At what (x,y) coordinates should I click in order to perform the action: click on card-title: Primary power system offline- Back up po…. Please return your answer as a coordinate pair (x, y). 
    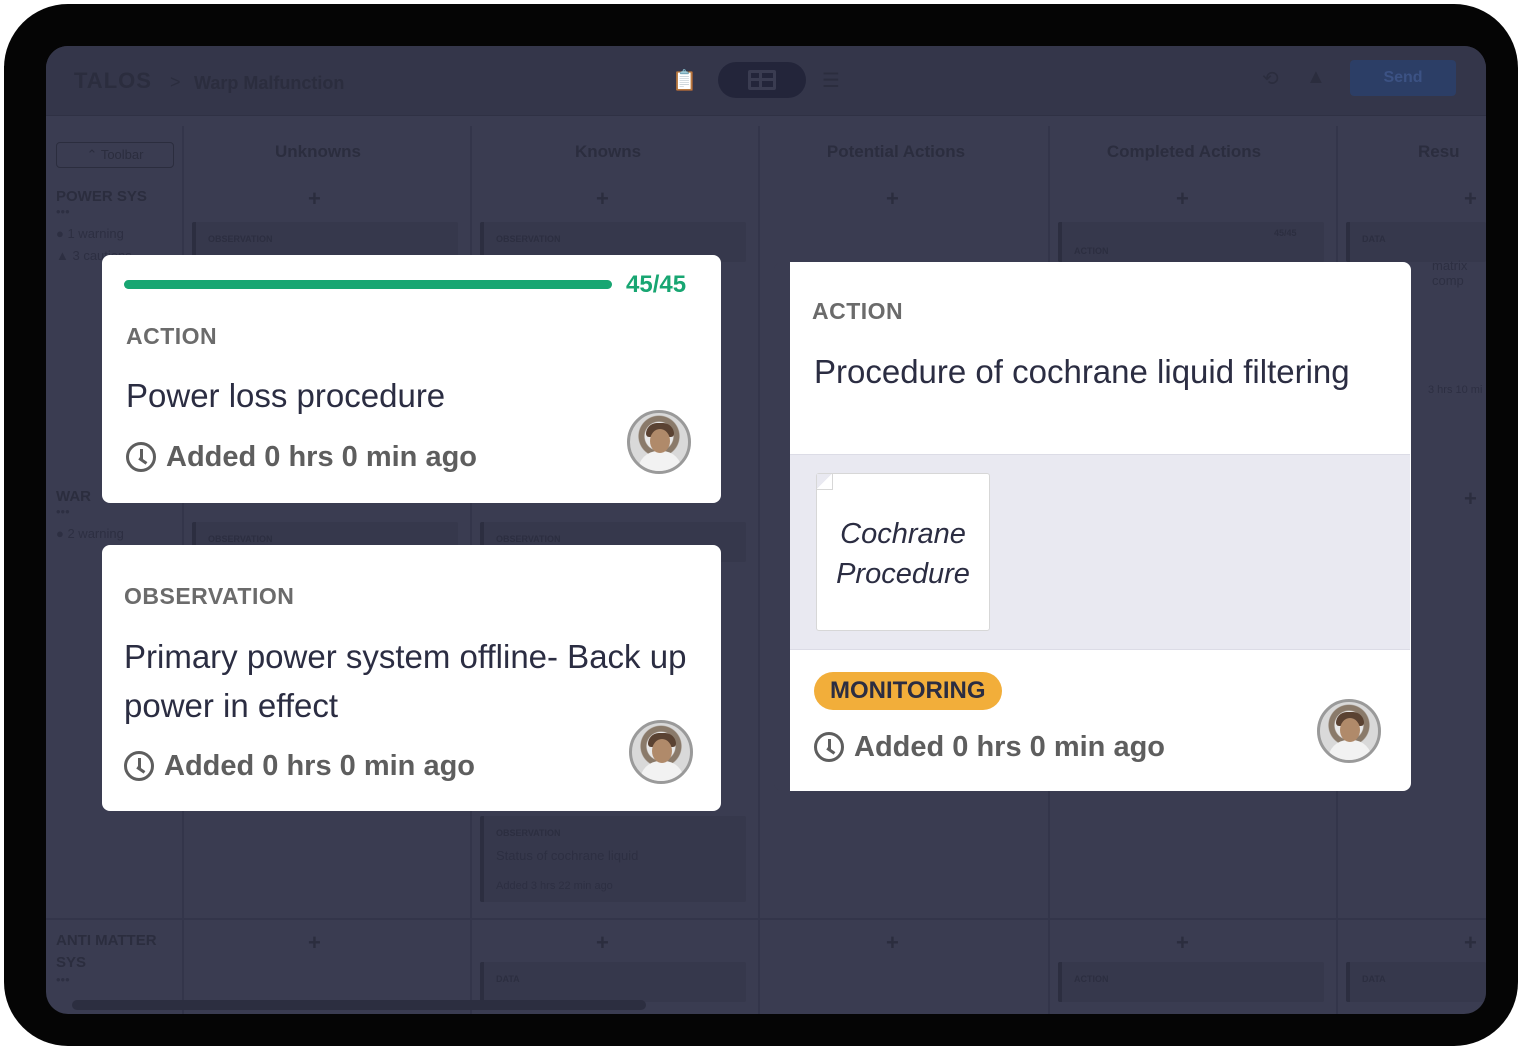
    Looking at the image, I should click on (414, 681).